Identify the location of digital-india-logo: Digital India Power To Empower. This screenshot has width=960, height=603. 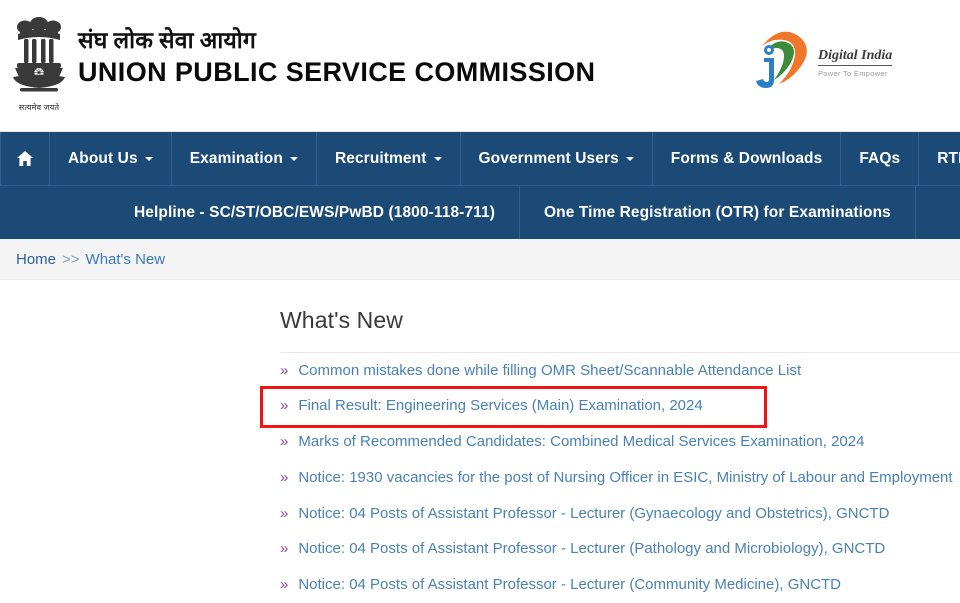
(821, 60).